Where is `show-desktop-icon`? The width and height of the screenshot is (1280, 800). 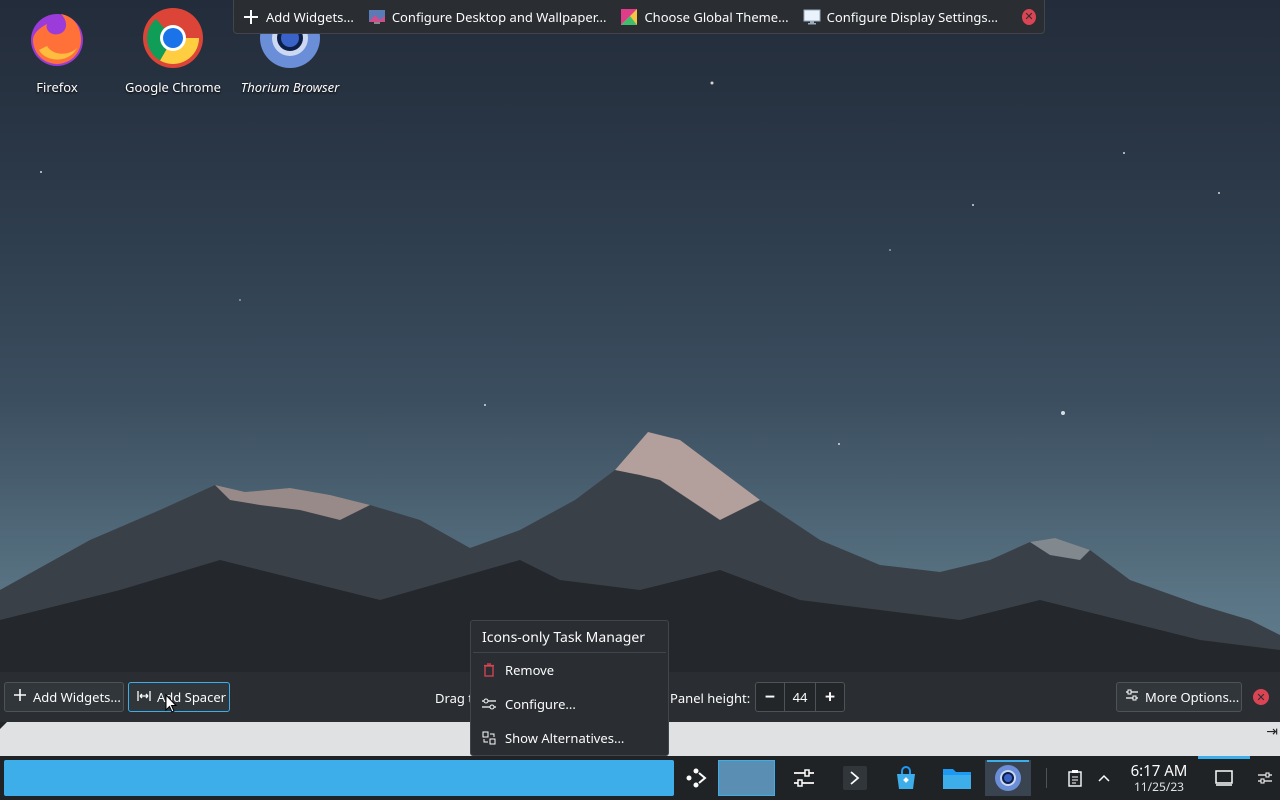
show-desktop-icon is located at coordinates (1224, 778).